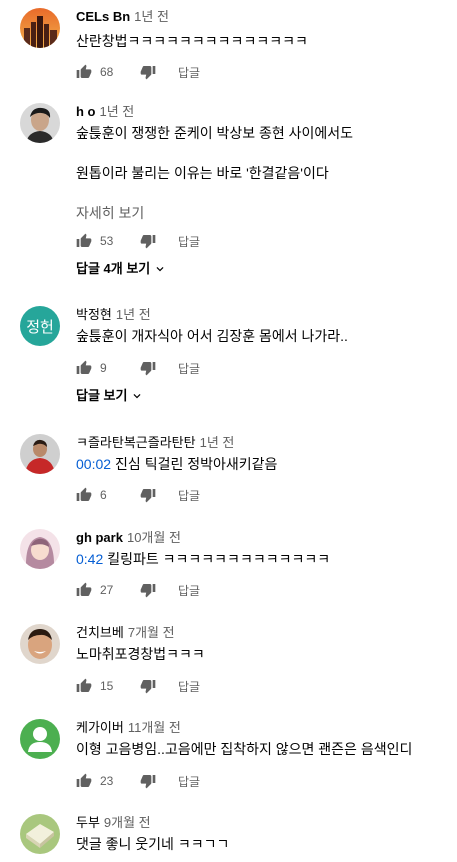 This screenshot has height=862, width=457. Describe the element at coordinates (40, 834) in the screenshot. I see `tofu-avatar` at that location.